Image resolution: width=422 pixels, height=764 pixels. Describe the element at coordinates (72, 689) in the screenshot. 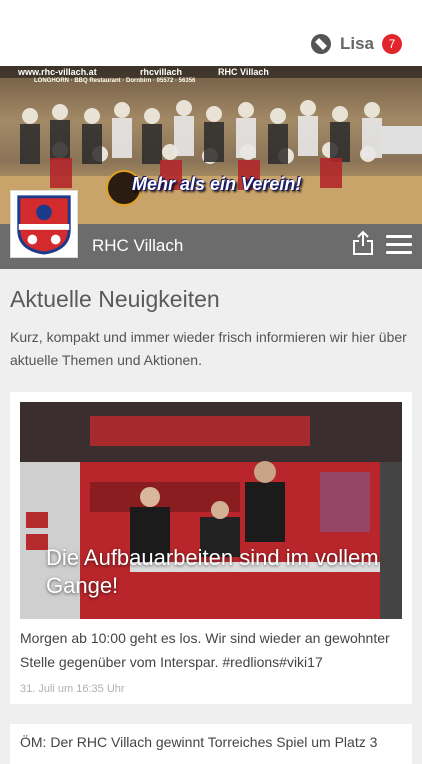

I see `news-date: 31. Juli um 16:35 Uhr` at that location.